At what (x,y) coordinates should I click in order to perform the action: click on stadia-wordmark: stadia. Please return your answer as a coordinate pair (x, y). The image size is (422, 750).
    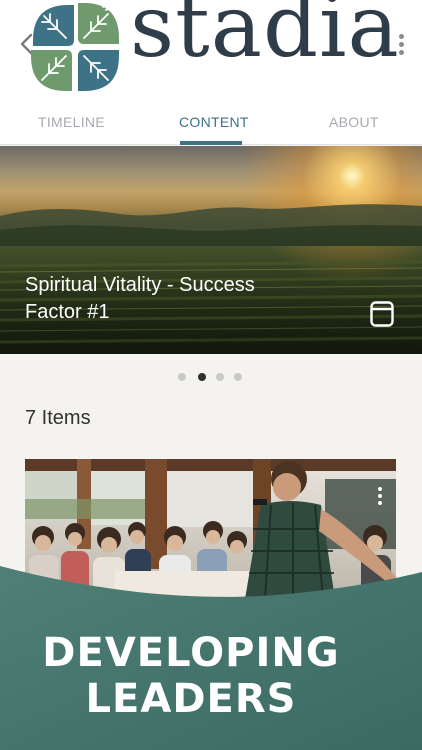
    Looking at the image, I should click on (265, 38).